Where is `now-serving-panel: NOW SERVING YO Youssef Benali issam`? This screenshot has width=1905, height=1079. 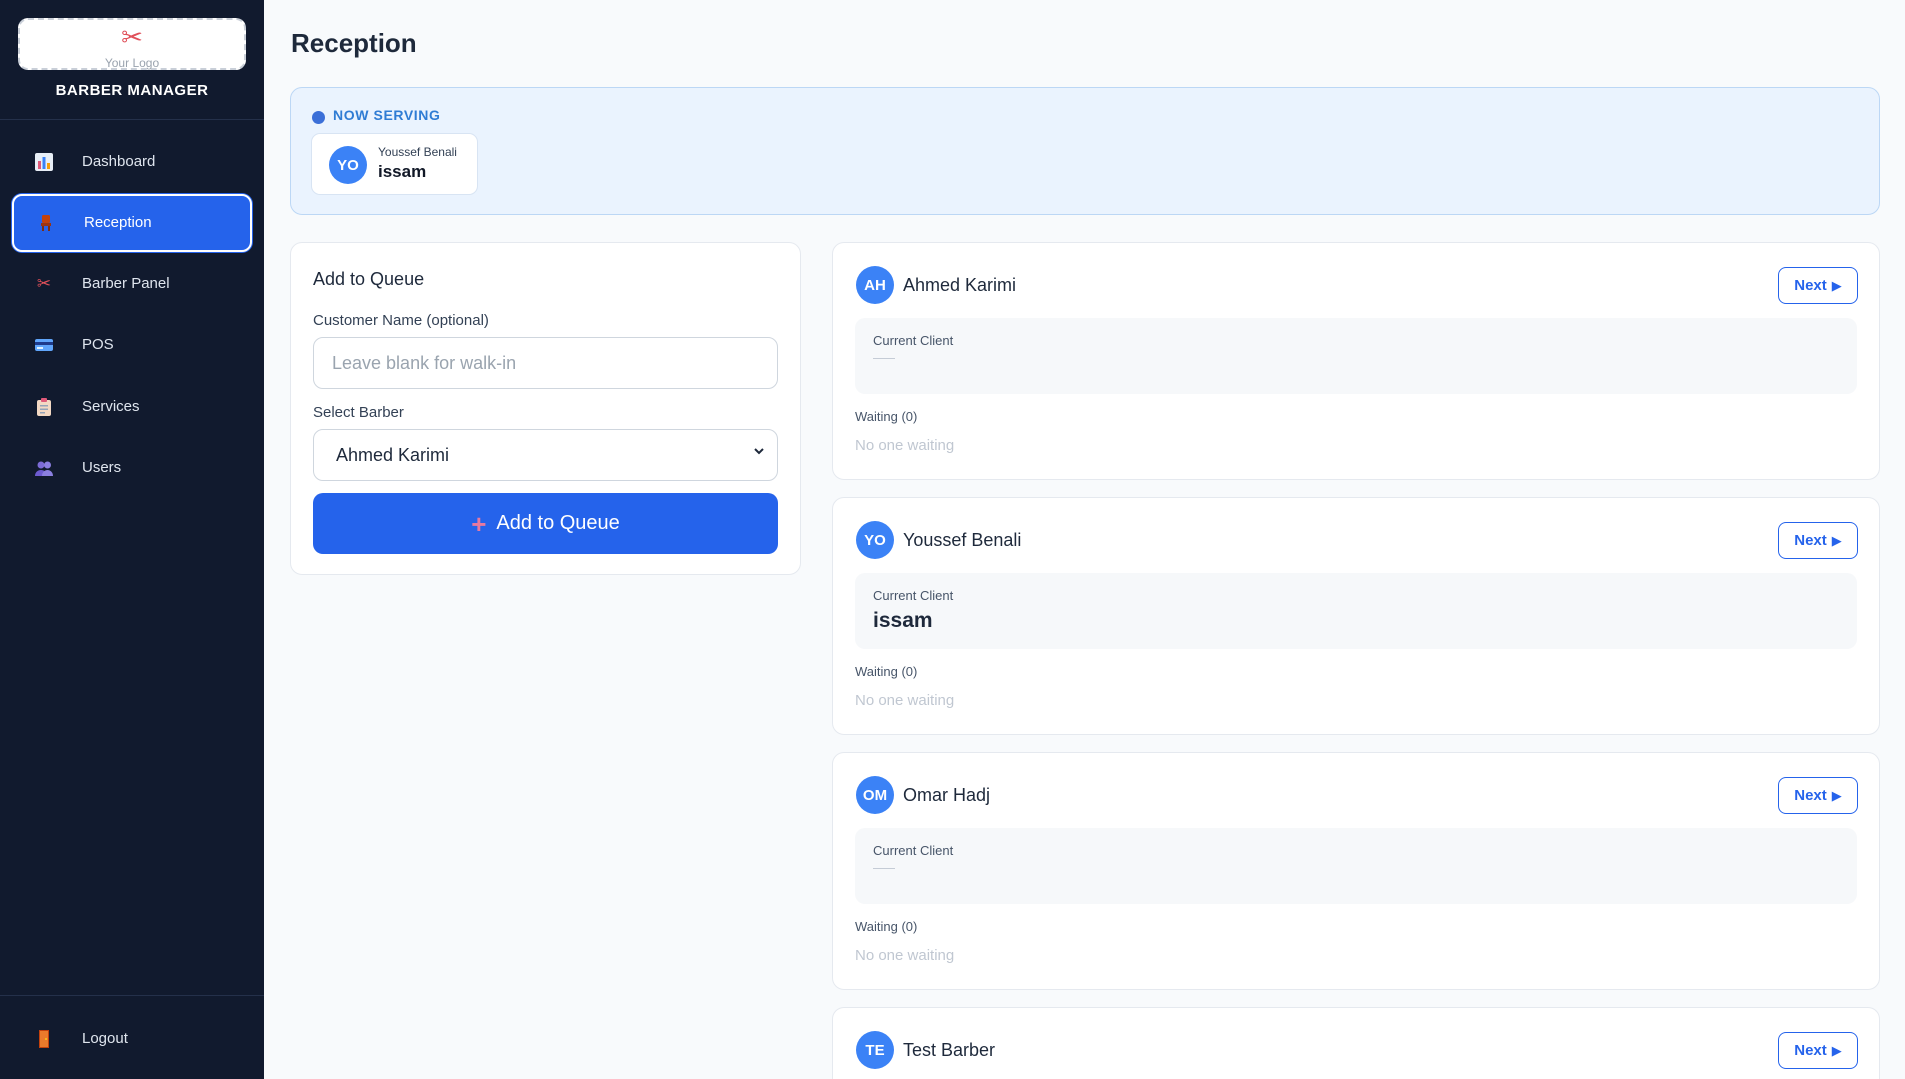
now-serving-panel: NOW SERVING YO Youssef Benali issam is located at coordinates (1085, 151).